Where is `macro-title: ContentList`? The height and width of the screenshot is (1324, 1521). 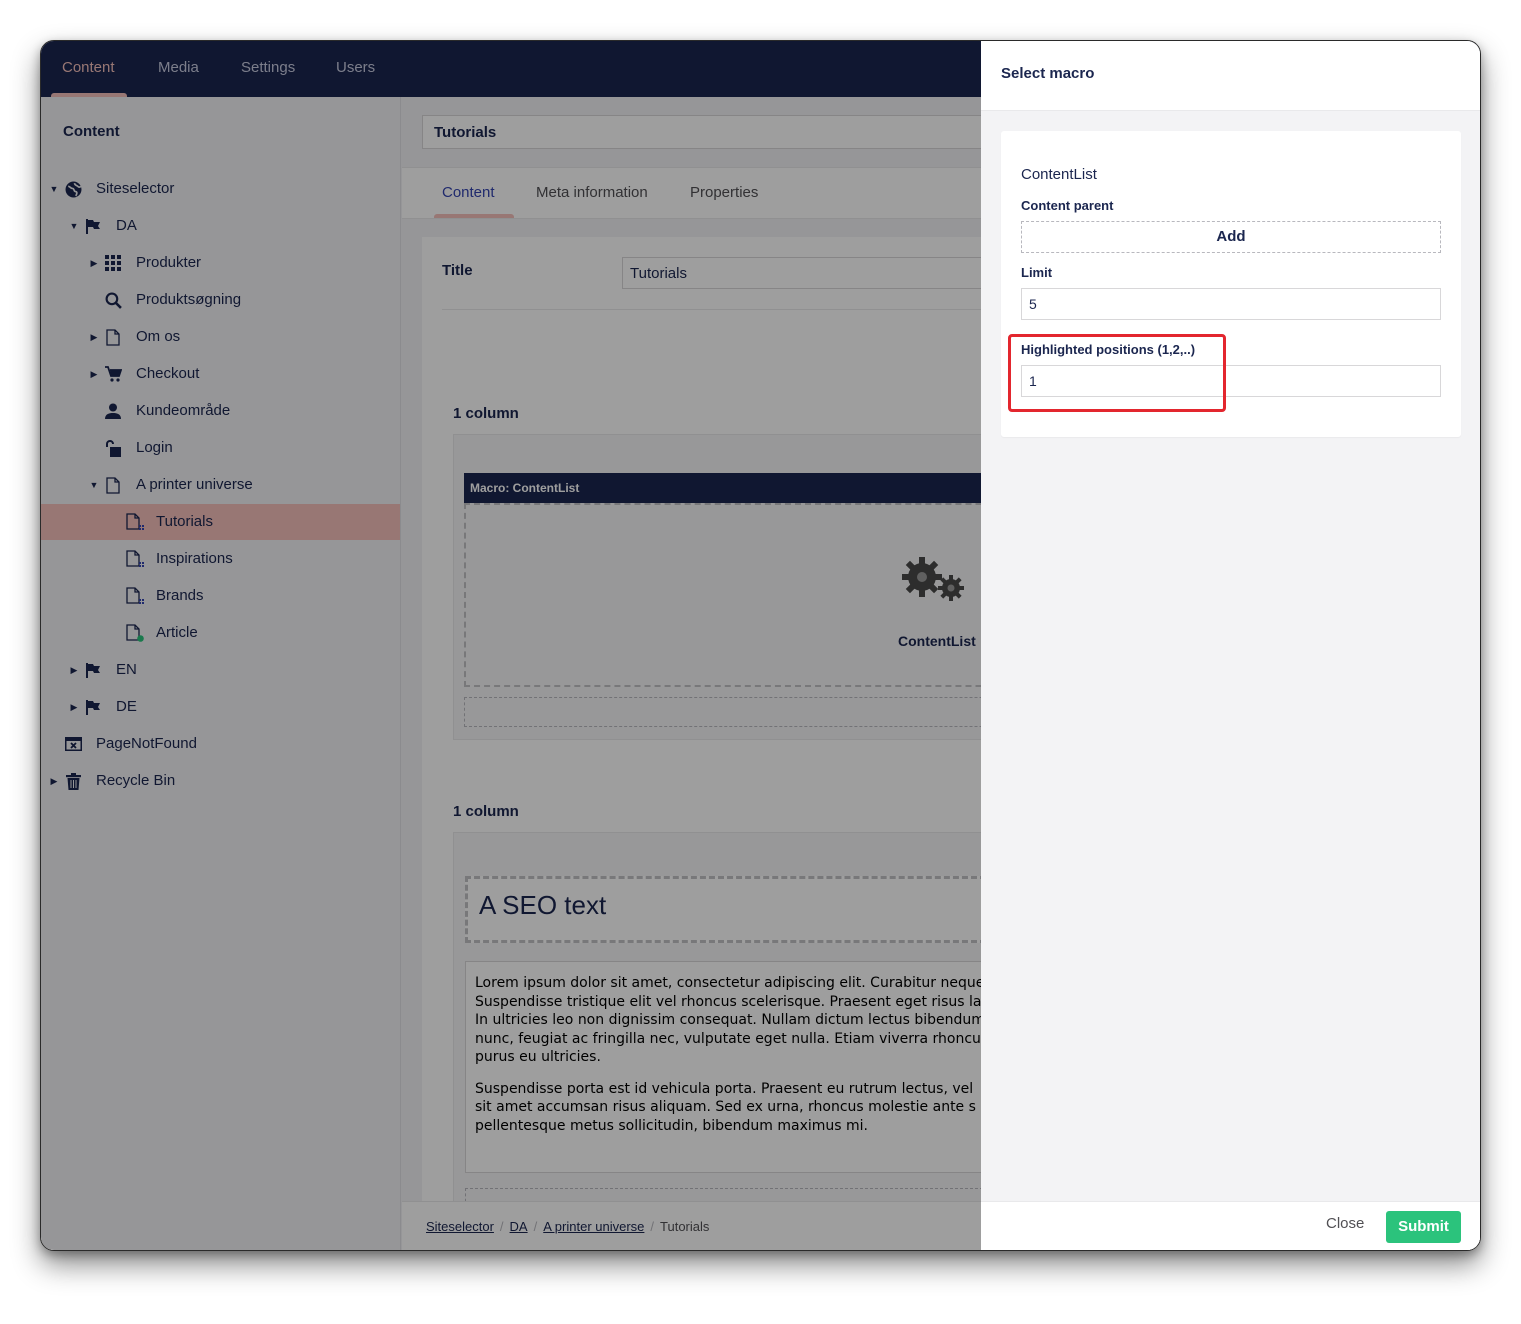
macro-title: ContentList is located at coordinates (1059, 174).